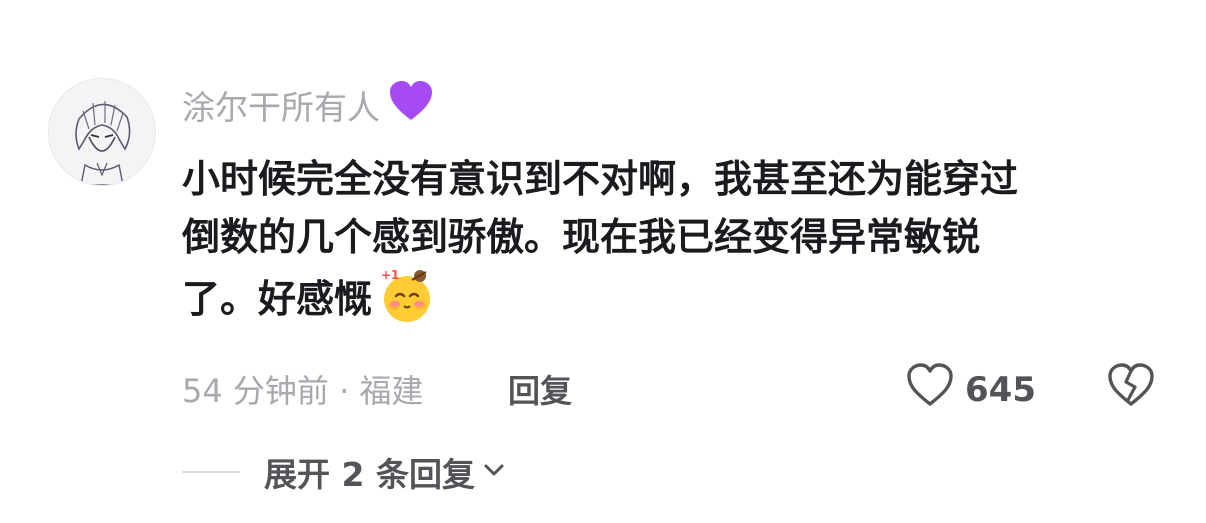  Describe the element at coordinates (581, 237) in the screenshot. I see `comment-line: 倒数的几个感到骄傲。现在我已经变得异常敏锐` at that location.